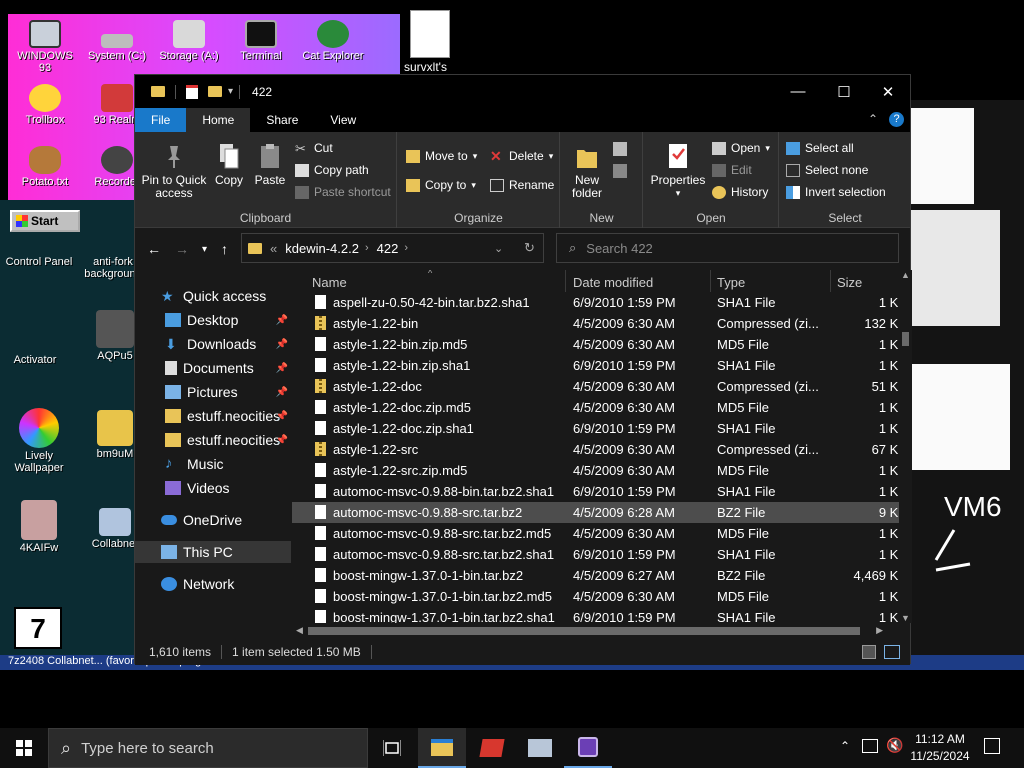 The height and width of the screenshot is (768, 1024). Describe the element at coordinates (229, 164) in the screenshot. I see `copy-button: Copy` at that location.